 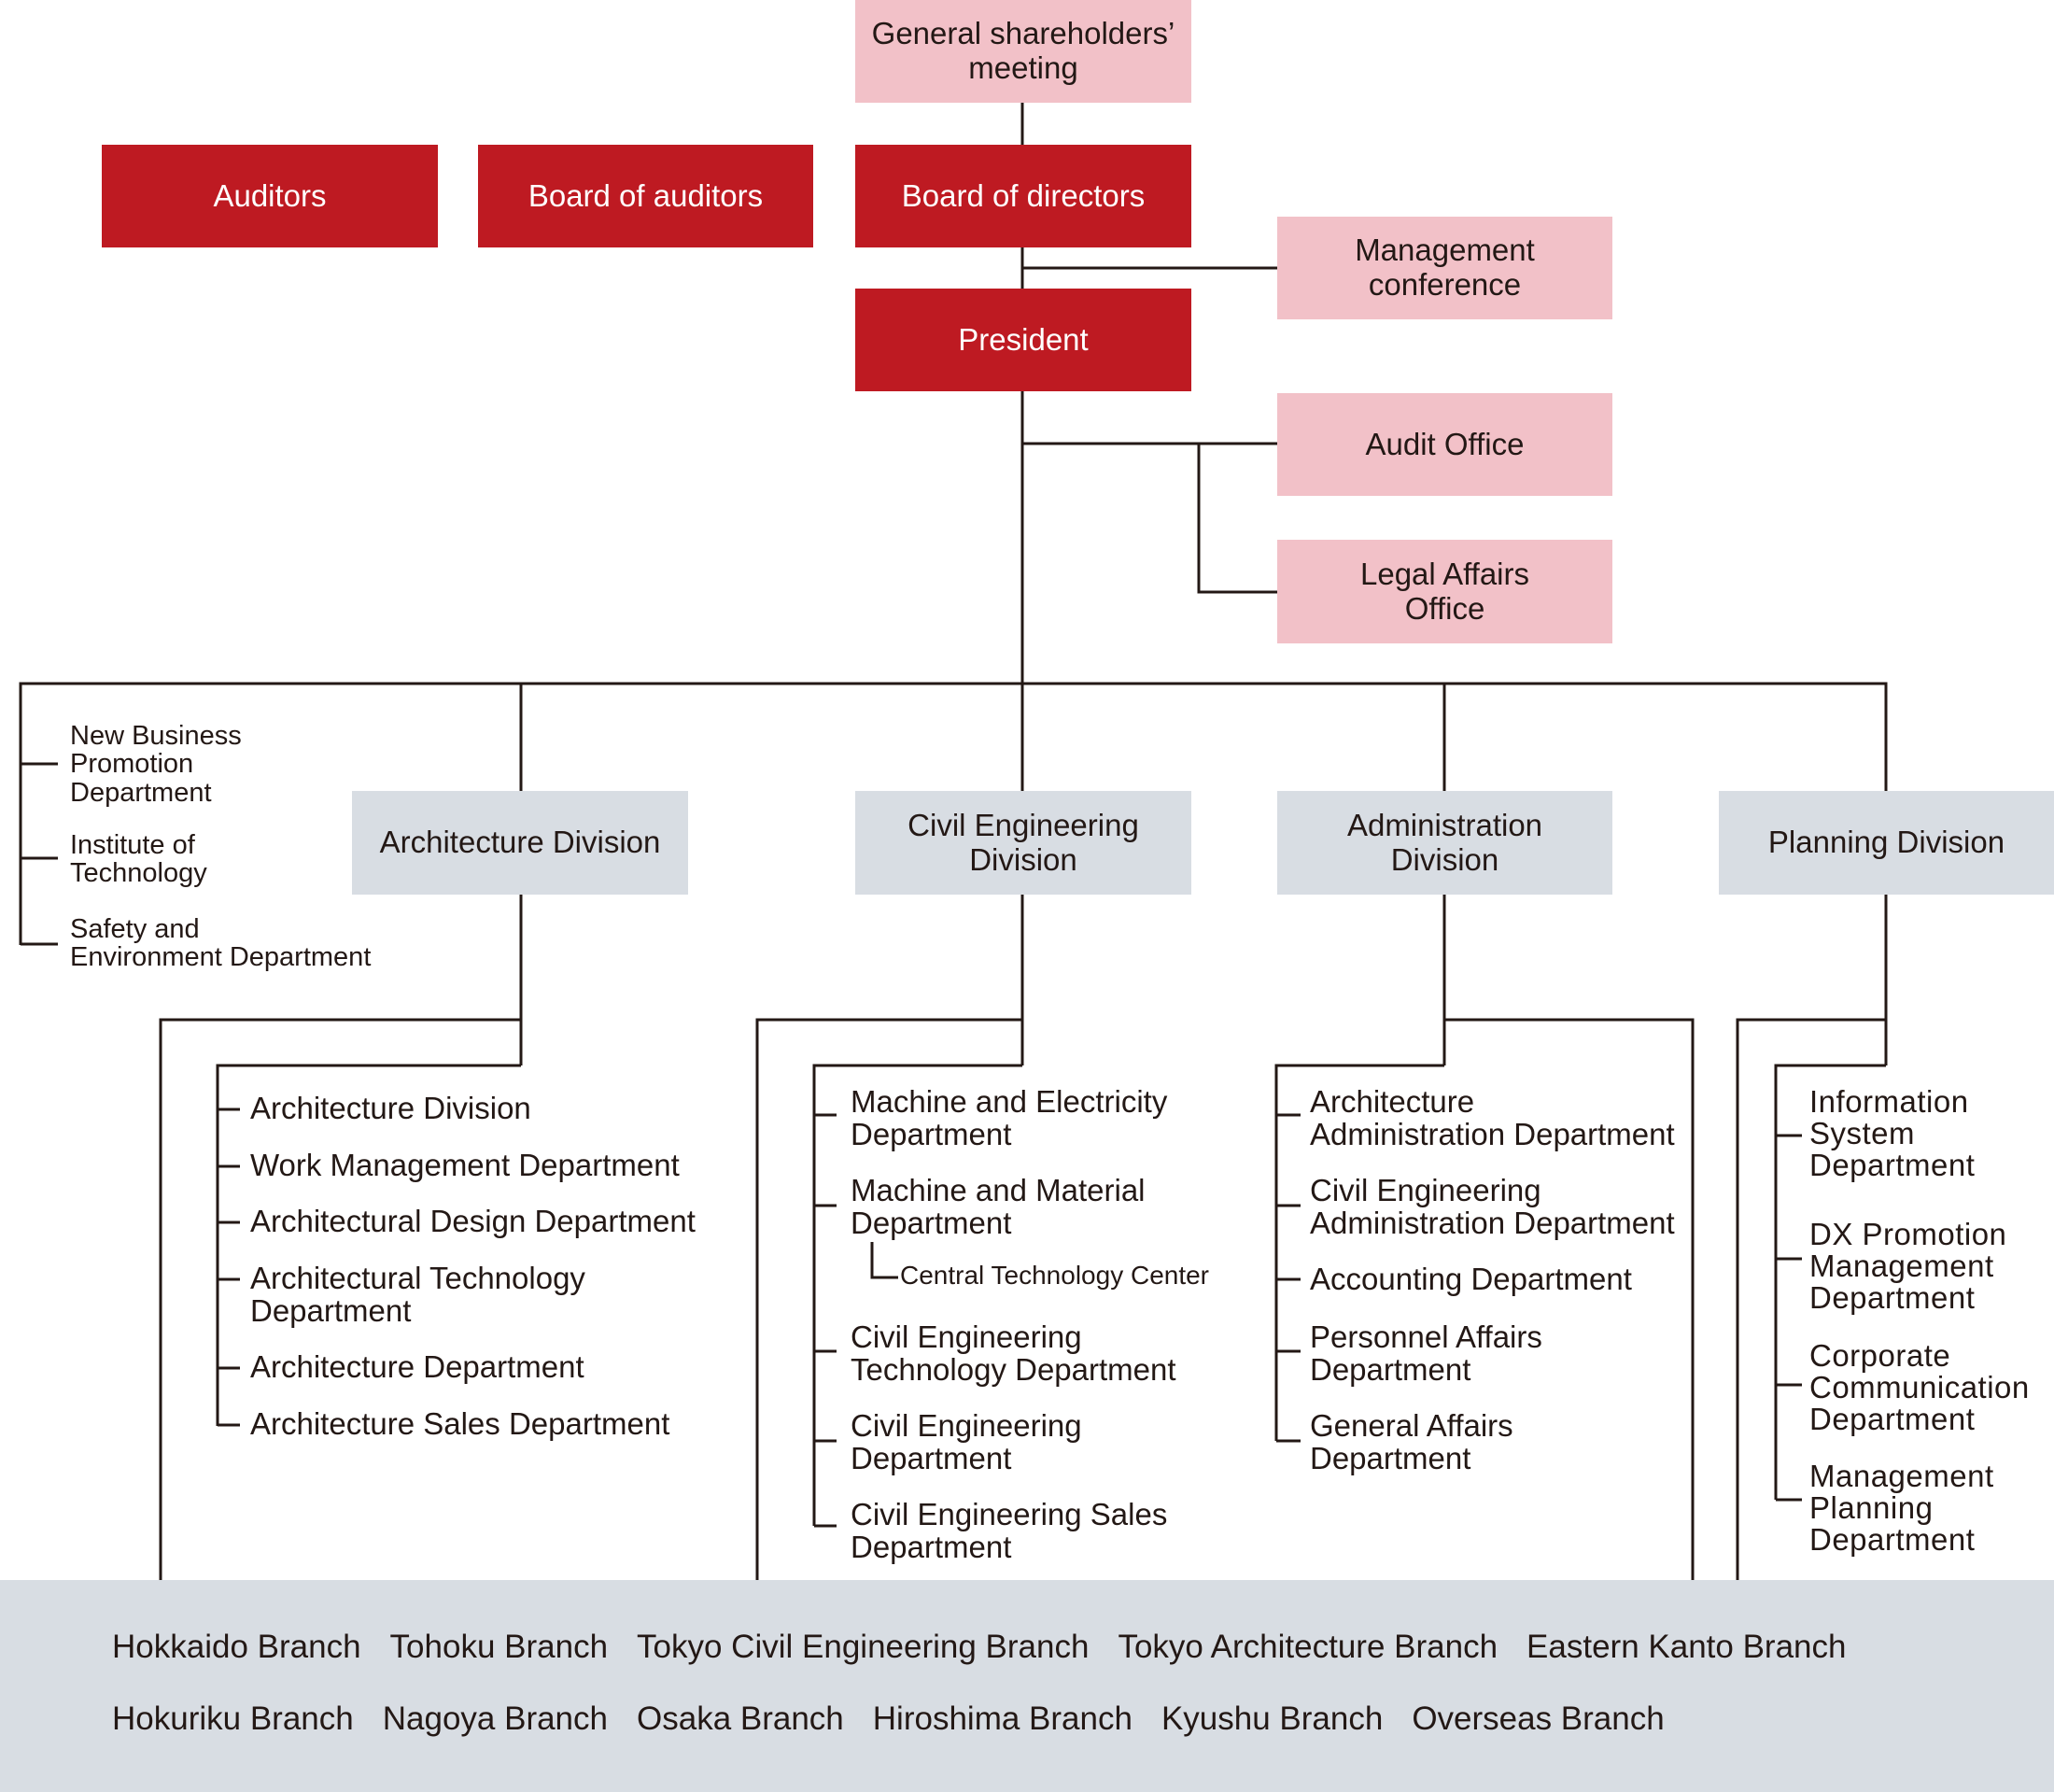 I want to click on admin-dept: Personnel Affairs Department, so click(x=1426, y=1353).